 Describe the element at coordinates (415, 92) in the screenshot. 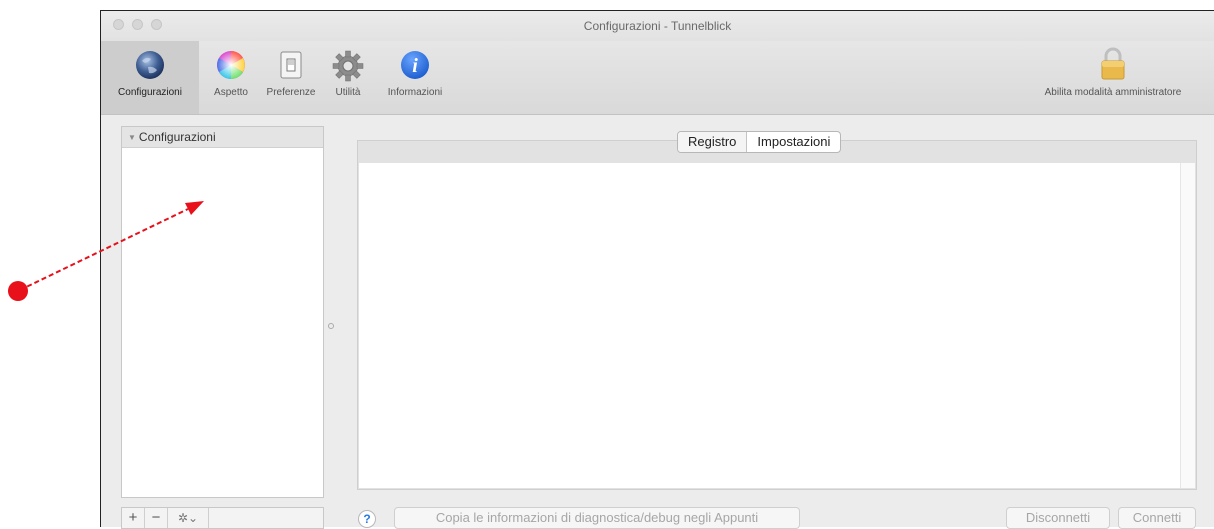

I see `toolbar-label: Informazioni` at that location.